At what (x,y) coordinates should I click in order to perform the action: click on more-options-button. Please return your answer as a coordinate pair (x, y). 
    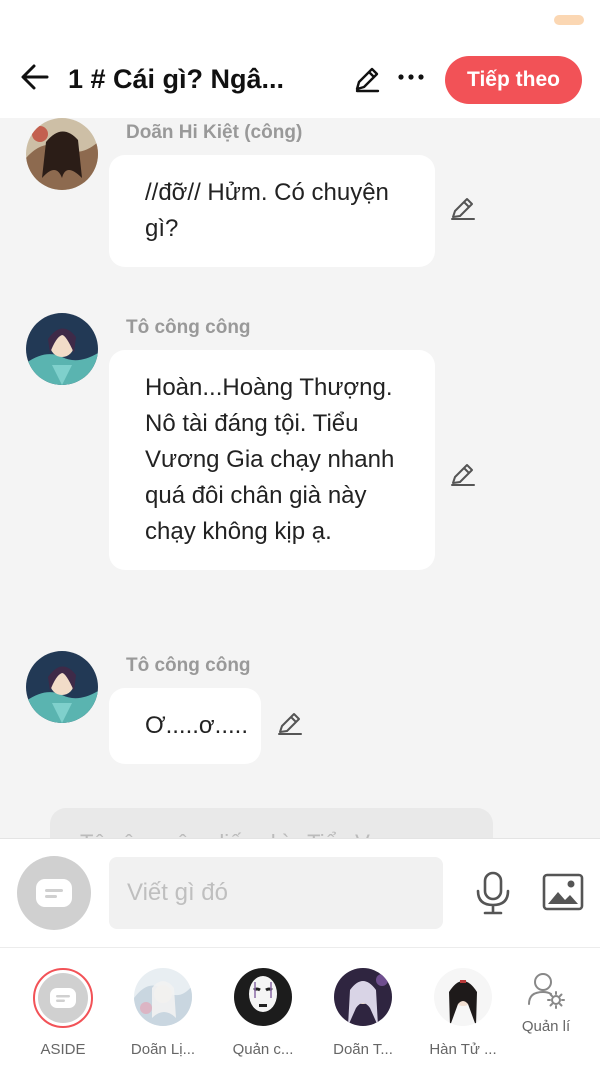
    Looking at the image, I should click on (411, 77).